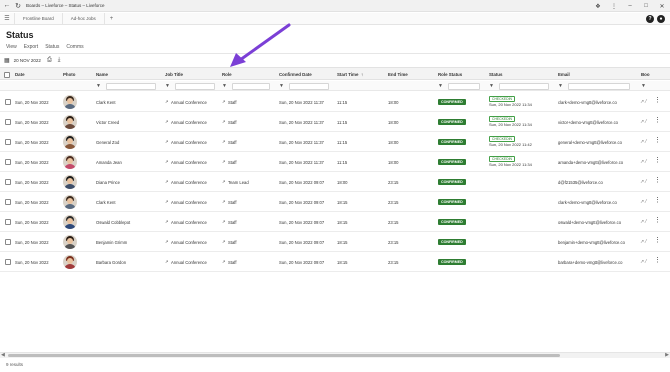 The width and height of the screenshot is (670, 372). I want to click on row-email: oswald+demo-vmgtt@liveforce.co, so click(589, 222).